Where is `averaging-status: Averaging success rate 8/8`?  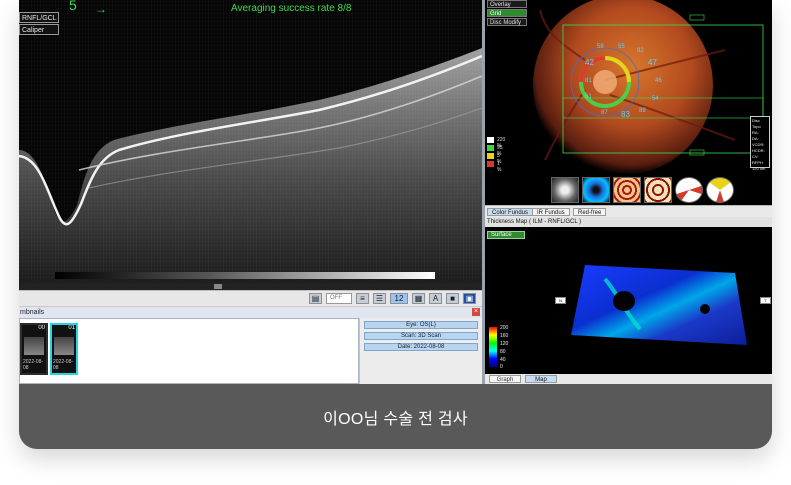 averaging-status: Averaging success rate 8/8 is located at coordinates (291, 8).